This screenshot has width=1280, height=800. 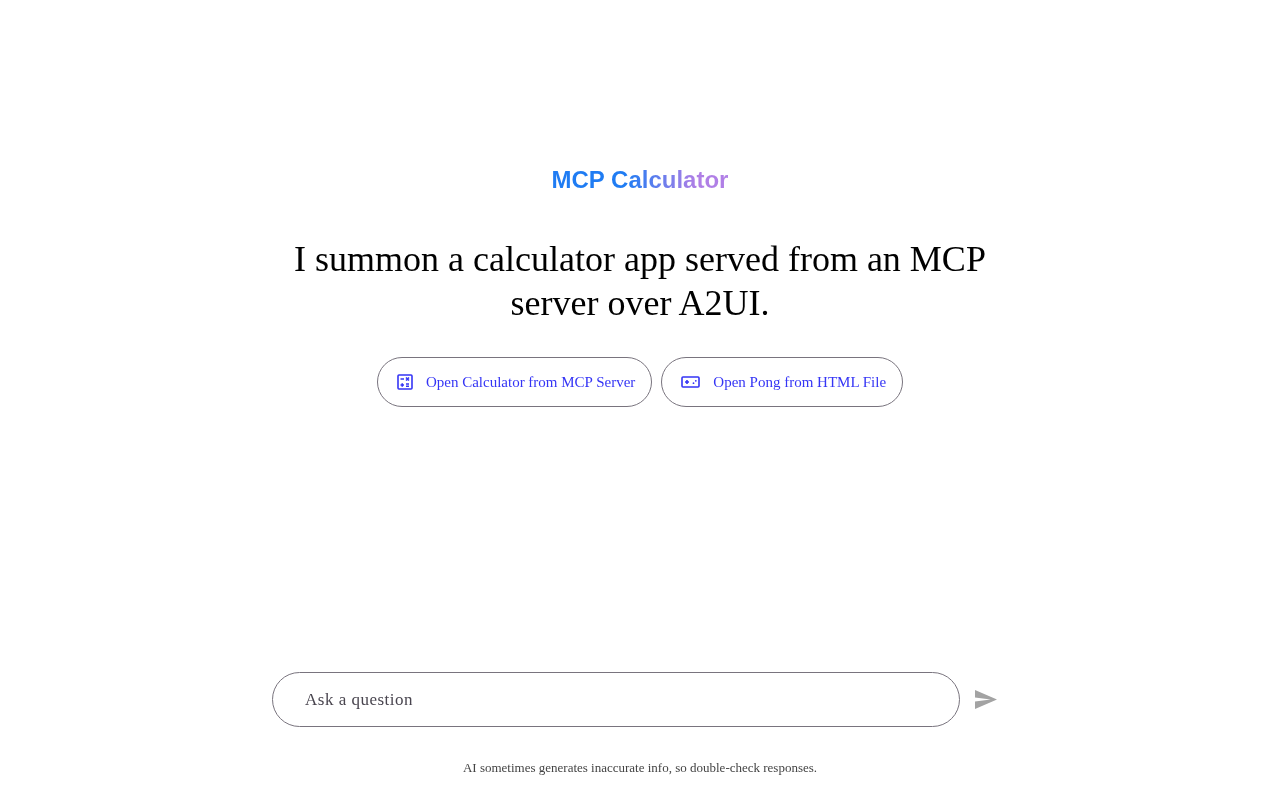 What do you see at coordinates (782, 382) in the screenshot?
I see `action-button: Open Pong from HTML File` at bounding box center [782, 382].